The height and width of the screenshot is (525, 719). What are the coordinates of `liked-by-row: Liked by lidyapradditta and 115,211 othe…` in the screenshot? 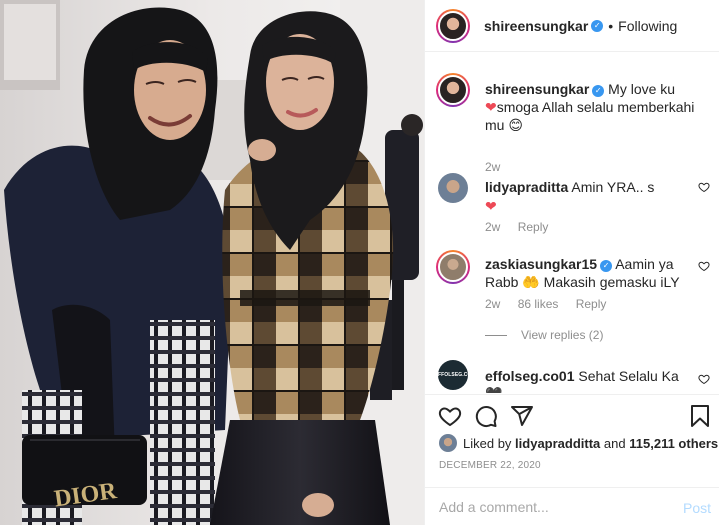 It's located at (578, 443).